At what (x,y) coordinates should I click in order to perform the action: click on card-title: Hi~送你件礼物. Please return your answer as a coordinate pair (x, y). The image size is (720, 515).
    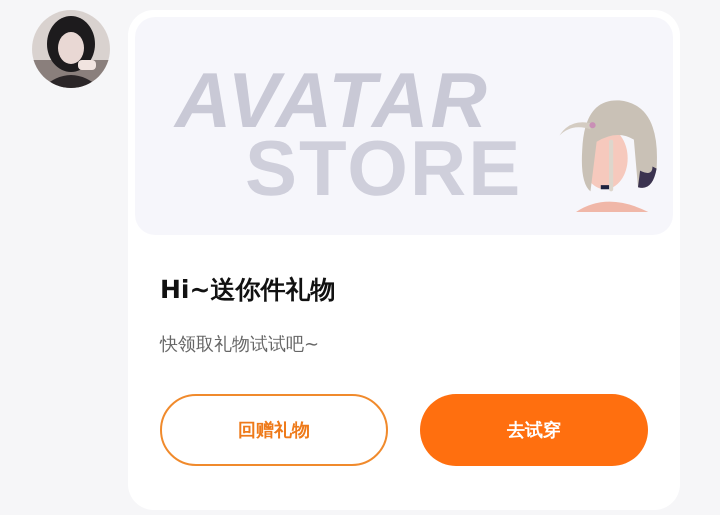
    Looking at the image, I should click on (248, 290).